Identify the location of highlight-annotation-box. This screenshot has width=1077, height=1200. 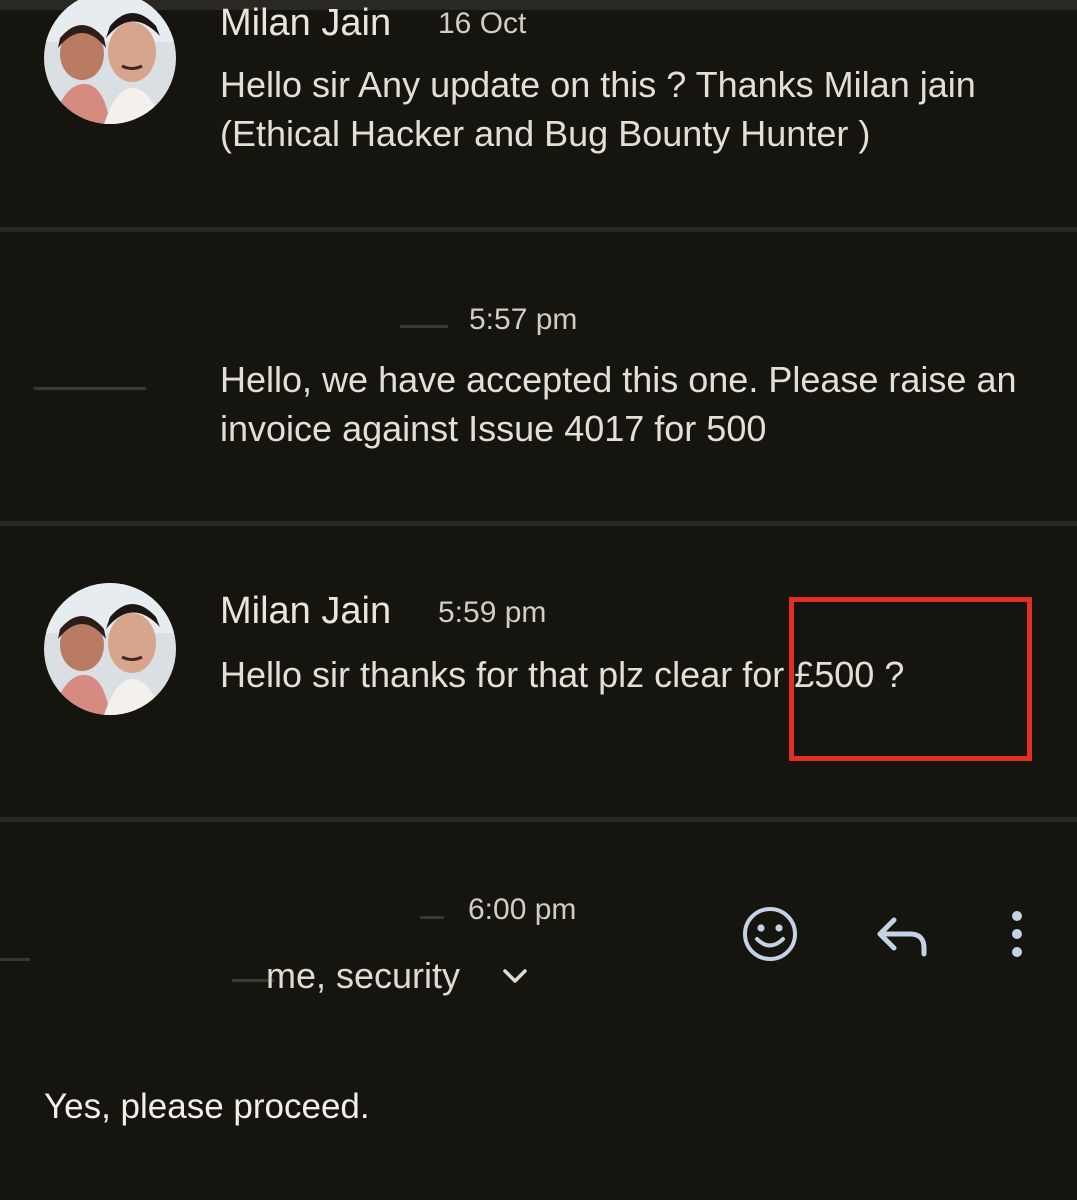
(910, 679).